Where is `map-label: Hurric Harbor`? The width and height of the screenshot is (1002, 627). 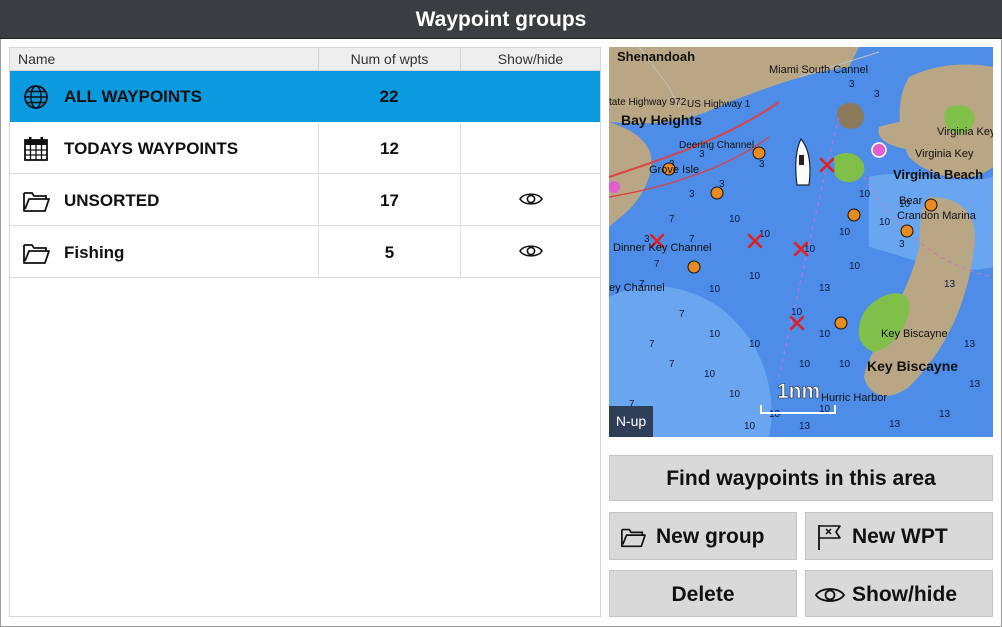 map-label: Hurric Harbor is located at coordinates (854, 398).